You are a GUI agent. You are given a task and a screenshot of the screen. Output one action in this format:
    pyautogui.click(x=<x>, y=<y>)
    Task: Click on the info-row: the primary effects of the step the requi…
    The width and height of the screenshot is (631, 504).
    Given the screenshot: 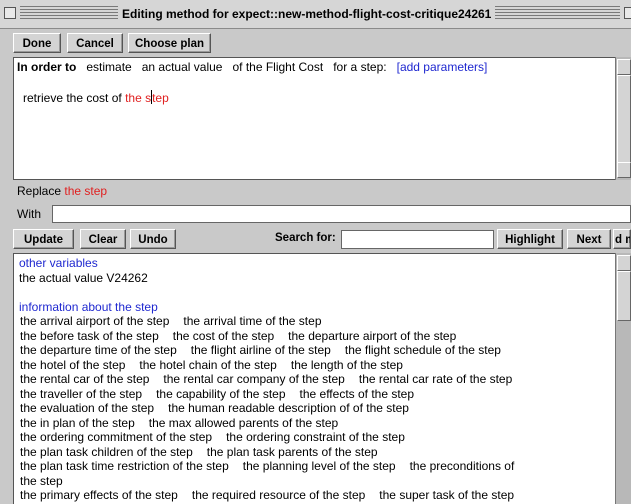 What is the action you would take?
    pyautogui.click(x=319, y=495)
    